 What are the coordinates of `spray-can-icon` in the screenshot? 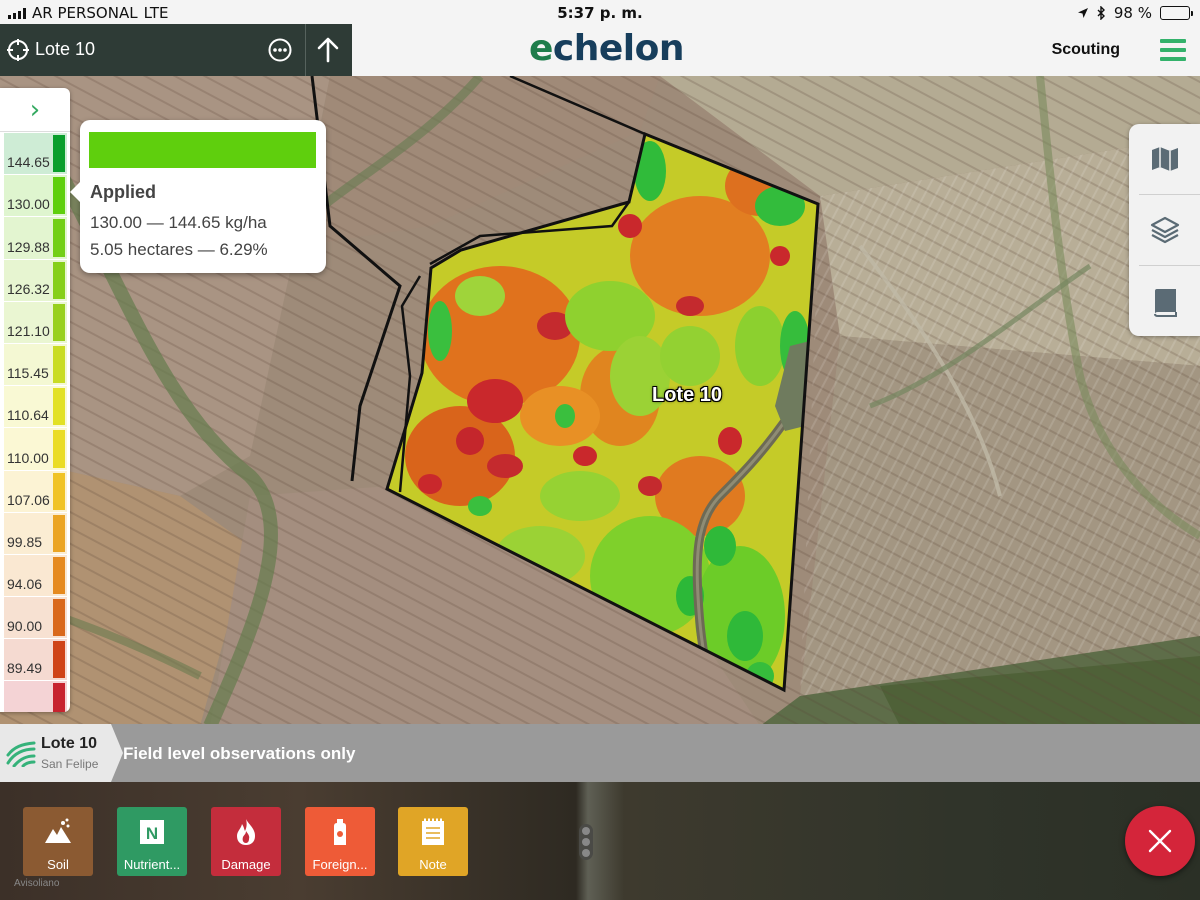 It's located at (340, 832).